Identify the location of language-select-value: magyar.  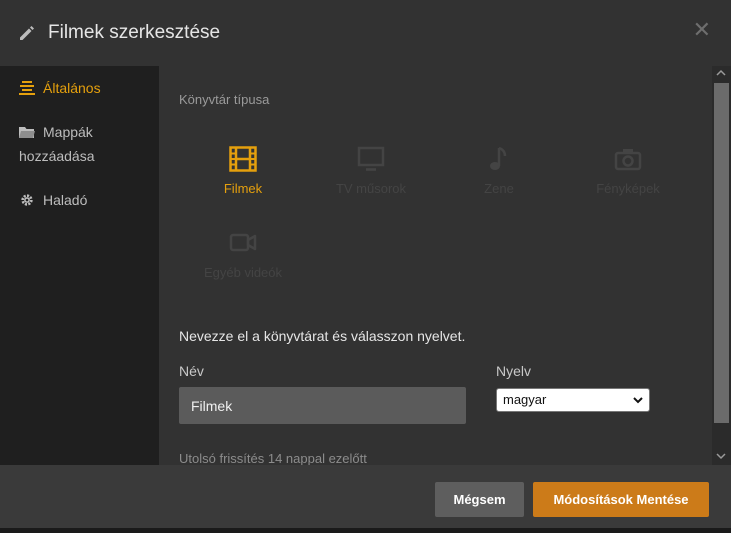
(525, 399).